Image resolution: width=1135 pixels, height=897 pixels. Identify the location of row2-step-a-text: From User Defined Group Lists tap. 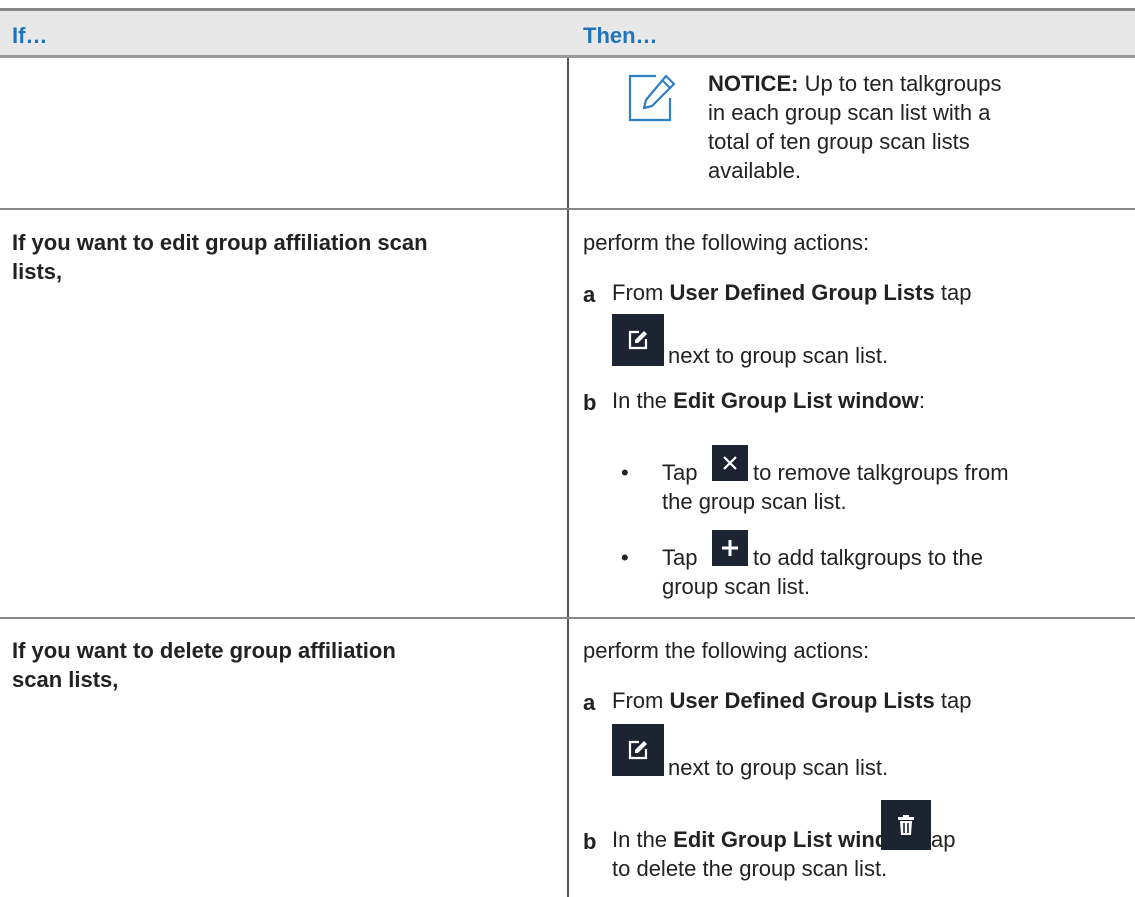
(791, 700).